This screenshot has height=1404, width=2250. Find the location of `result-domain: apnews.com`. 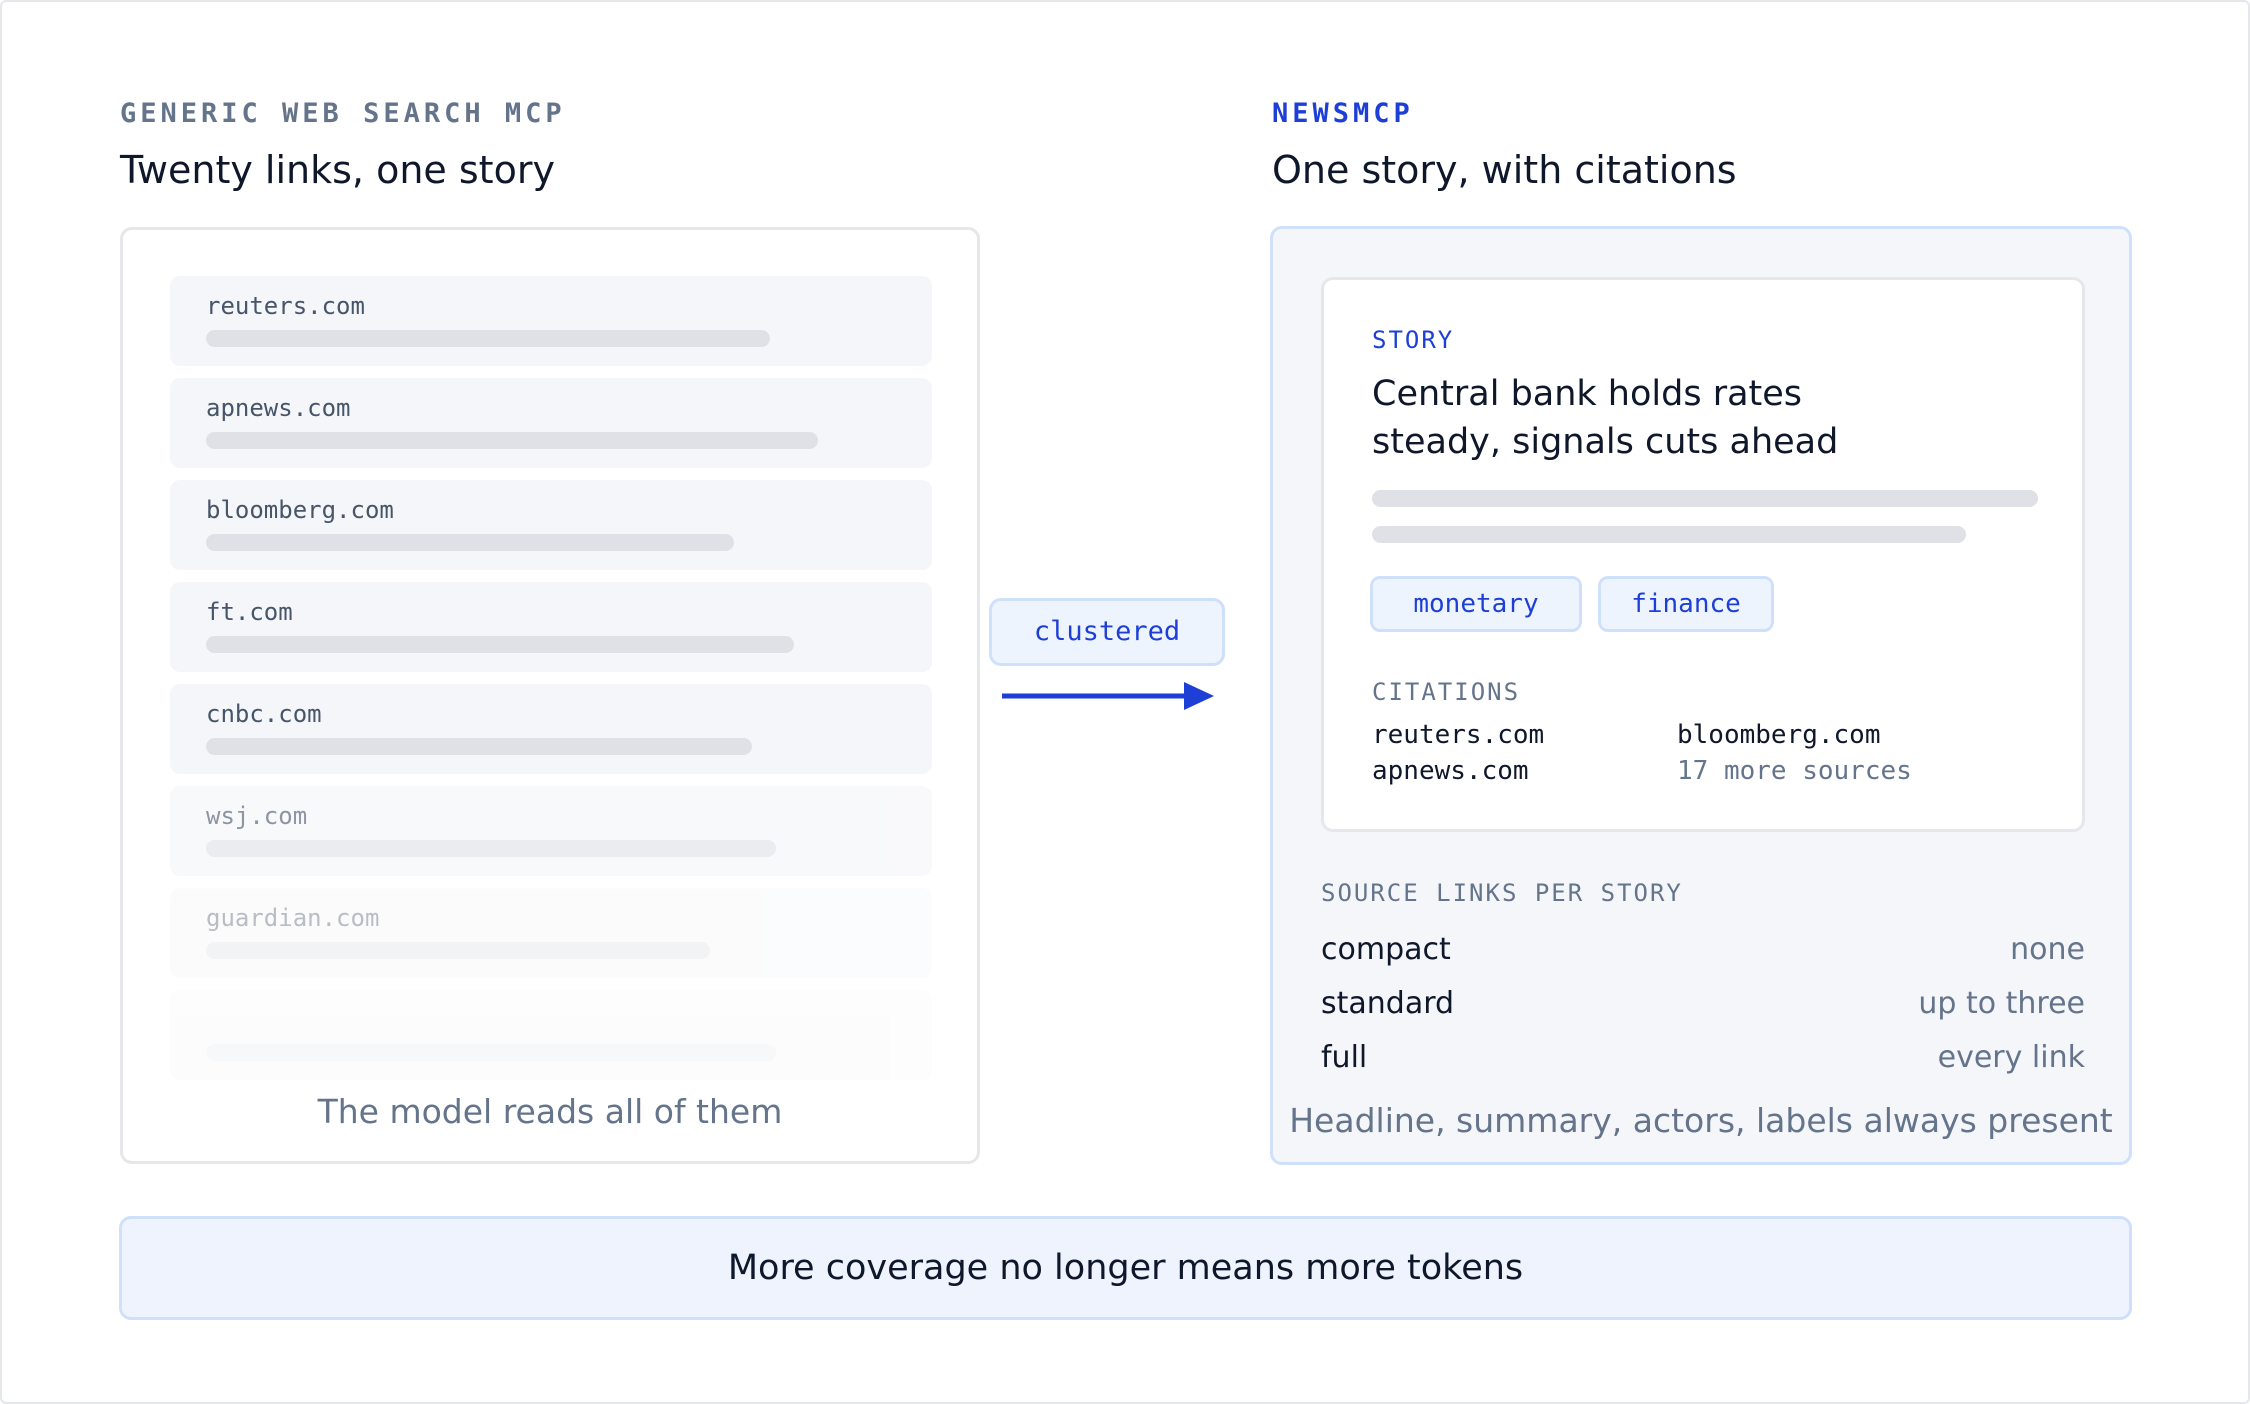

result-domain: apnews.com is located at coordinates (278, 408).